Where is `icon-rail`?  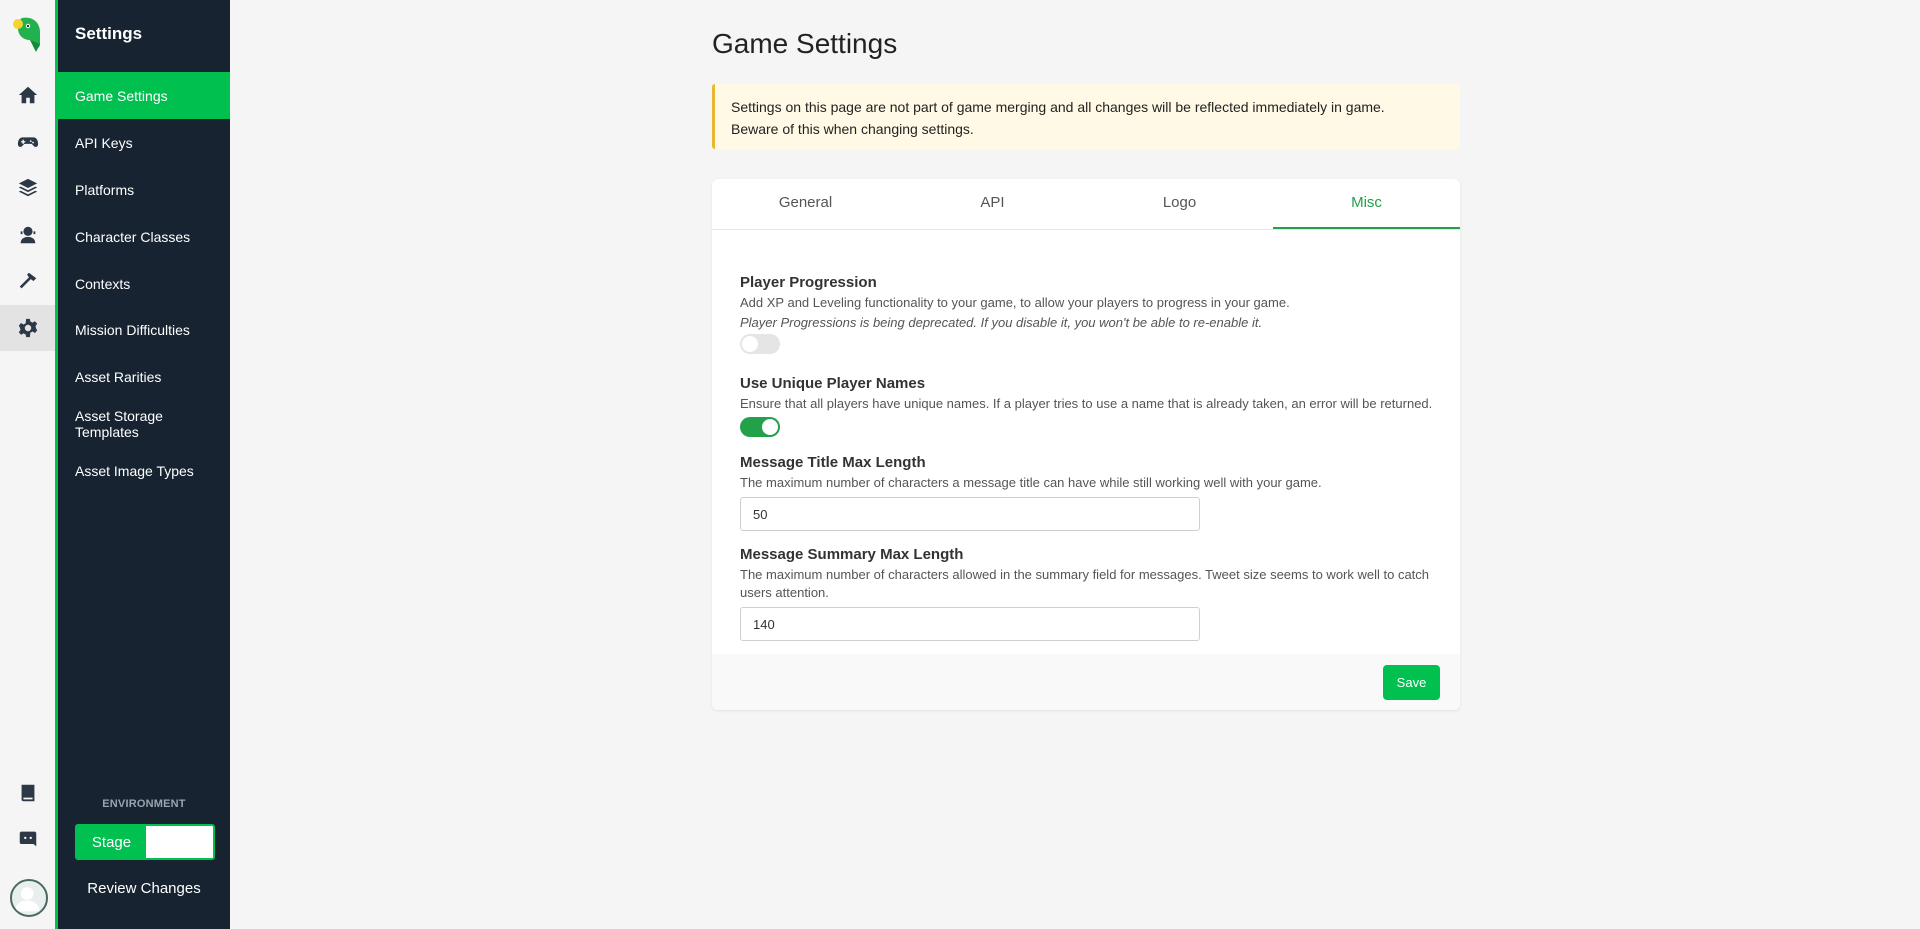
icon-rail is located at coordinates (29, 464).